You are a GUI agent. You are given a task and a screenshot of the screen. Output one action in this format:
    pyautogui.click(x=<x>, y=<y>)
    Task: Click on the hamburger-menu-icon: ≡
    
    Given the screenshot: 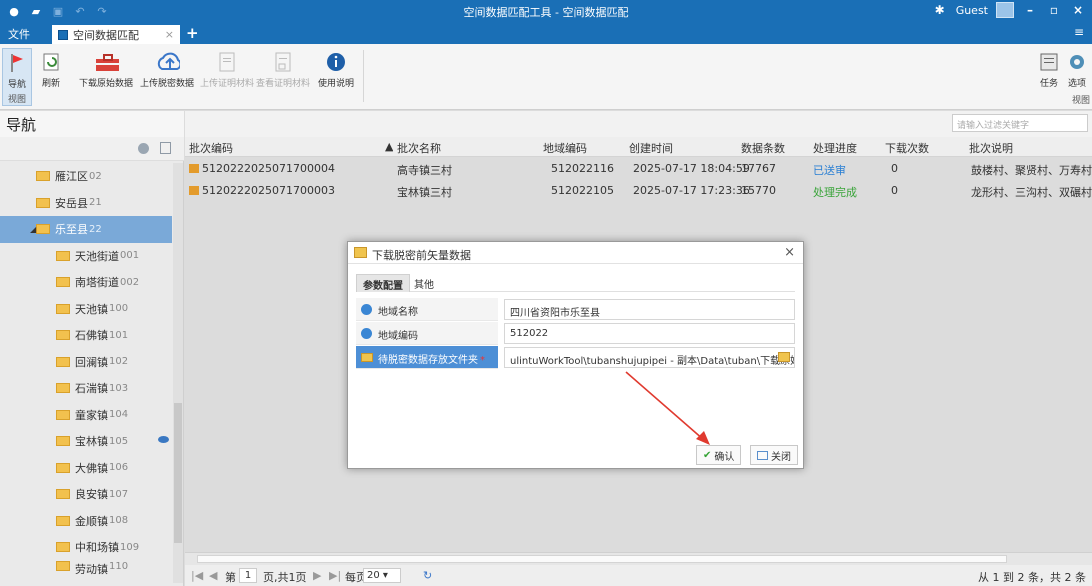 What is the action you would take?
    pyautogui.click(x=1079, y=32)
    